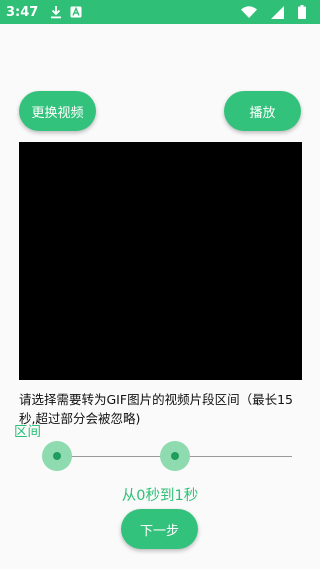  I want to click on download-icon, so click(56, 12).